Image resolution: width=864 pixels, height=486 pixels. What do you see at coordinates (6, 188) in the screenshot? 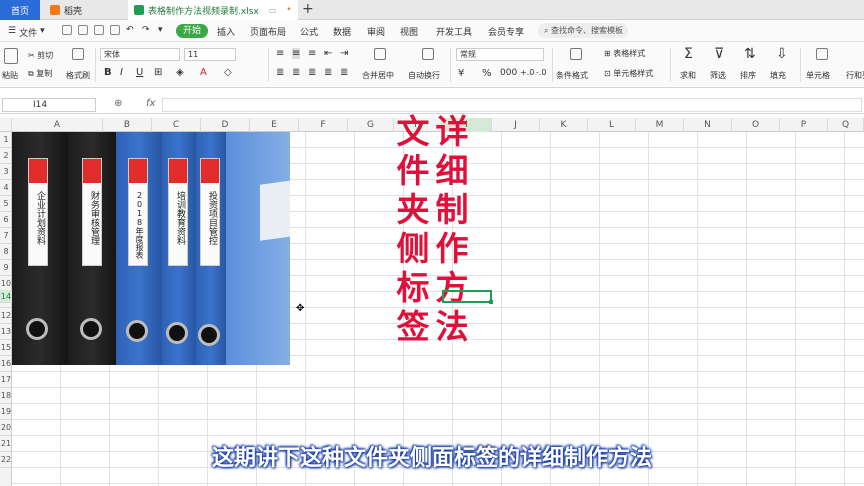
I see `row-header: 4` at bounding box center [6, 188].